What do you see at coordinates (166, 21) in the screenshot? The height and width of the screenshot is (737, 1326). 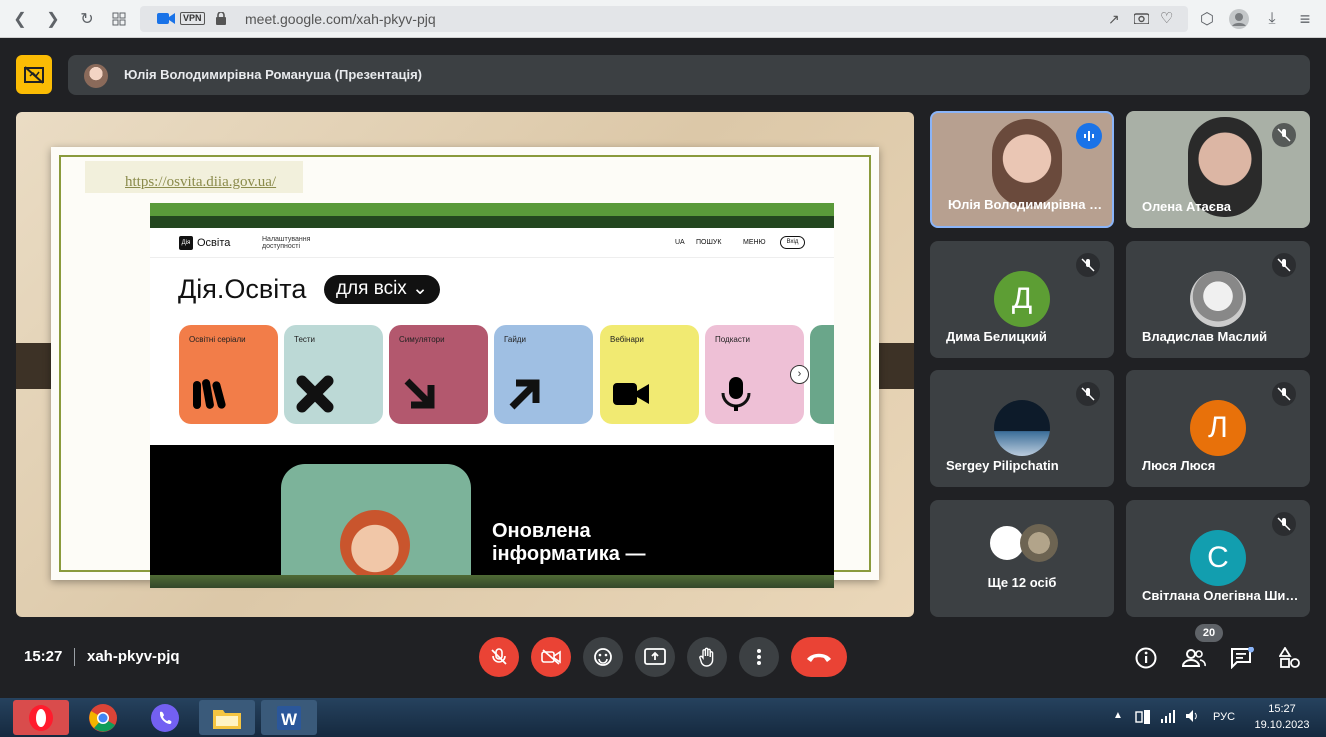 I see `camera-icon` at bounding box center [166, 21].